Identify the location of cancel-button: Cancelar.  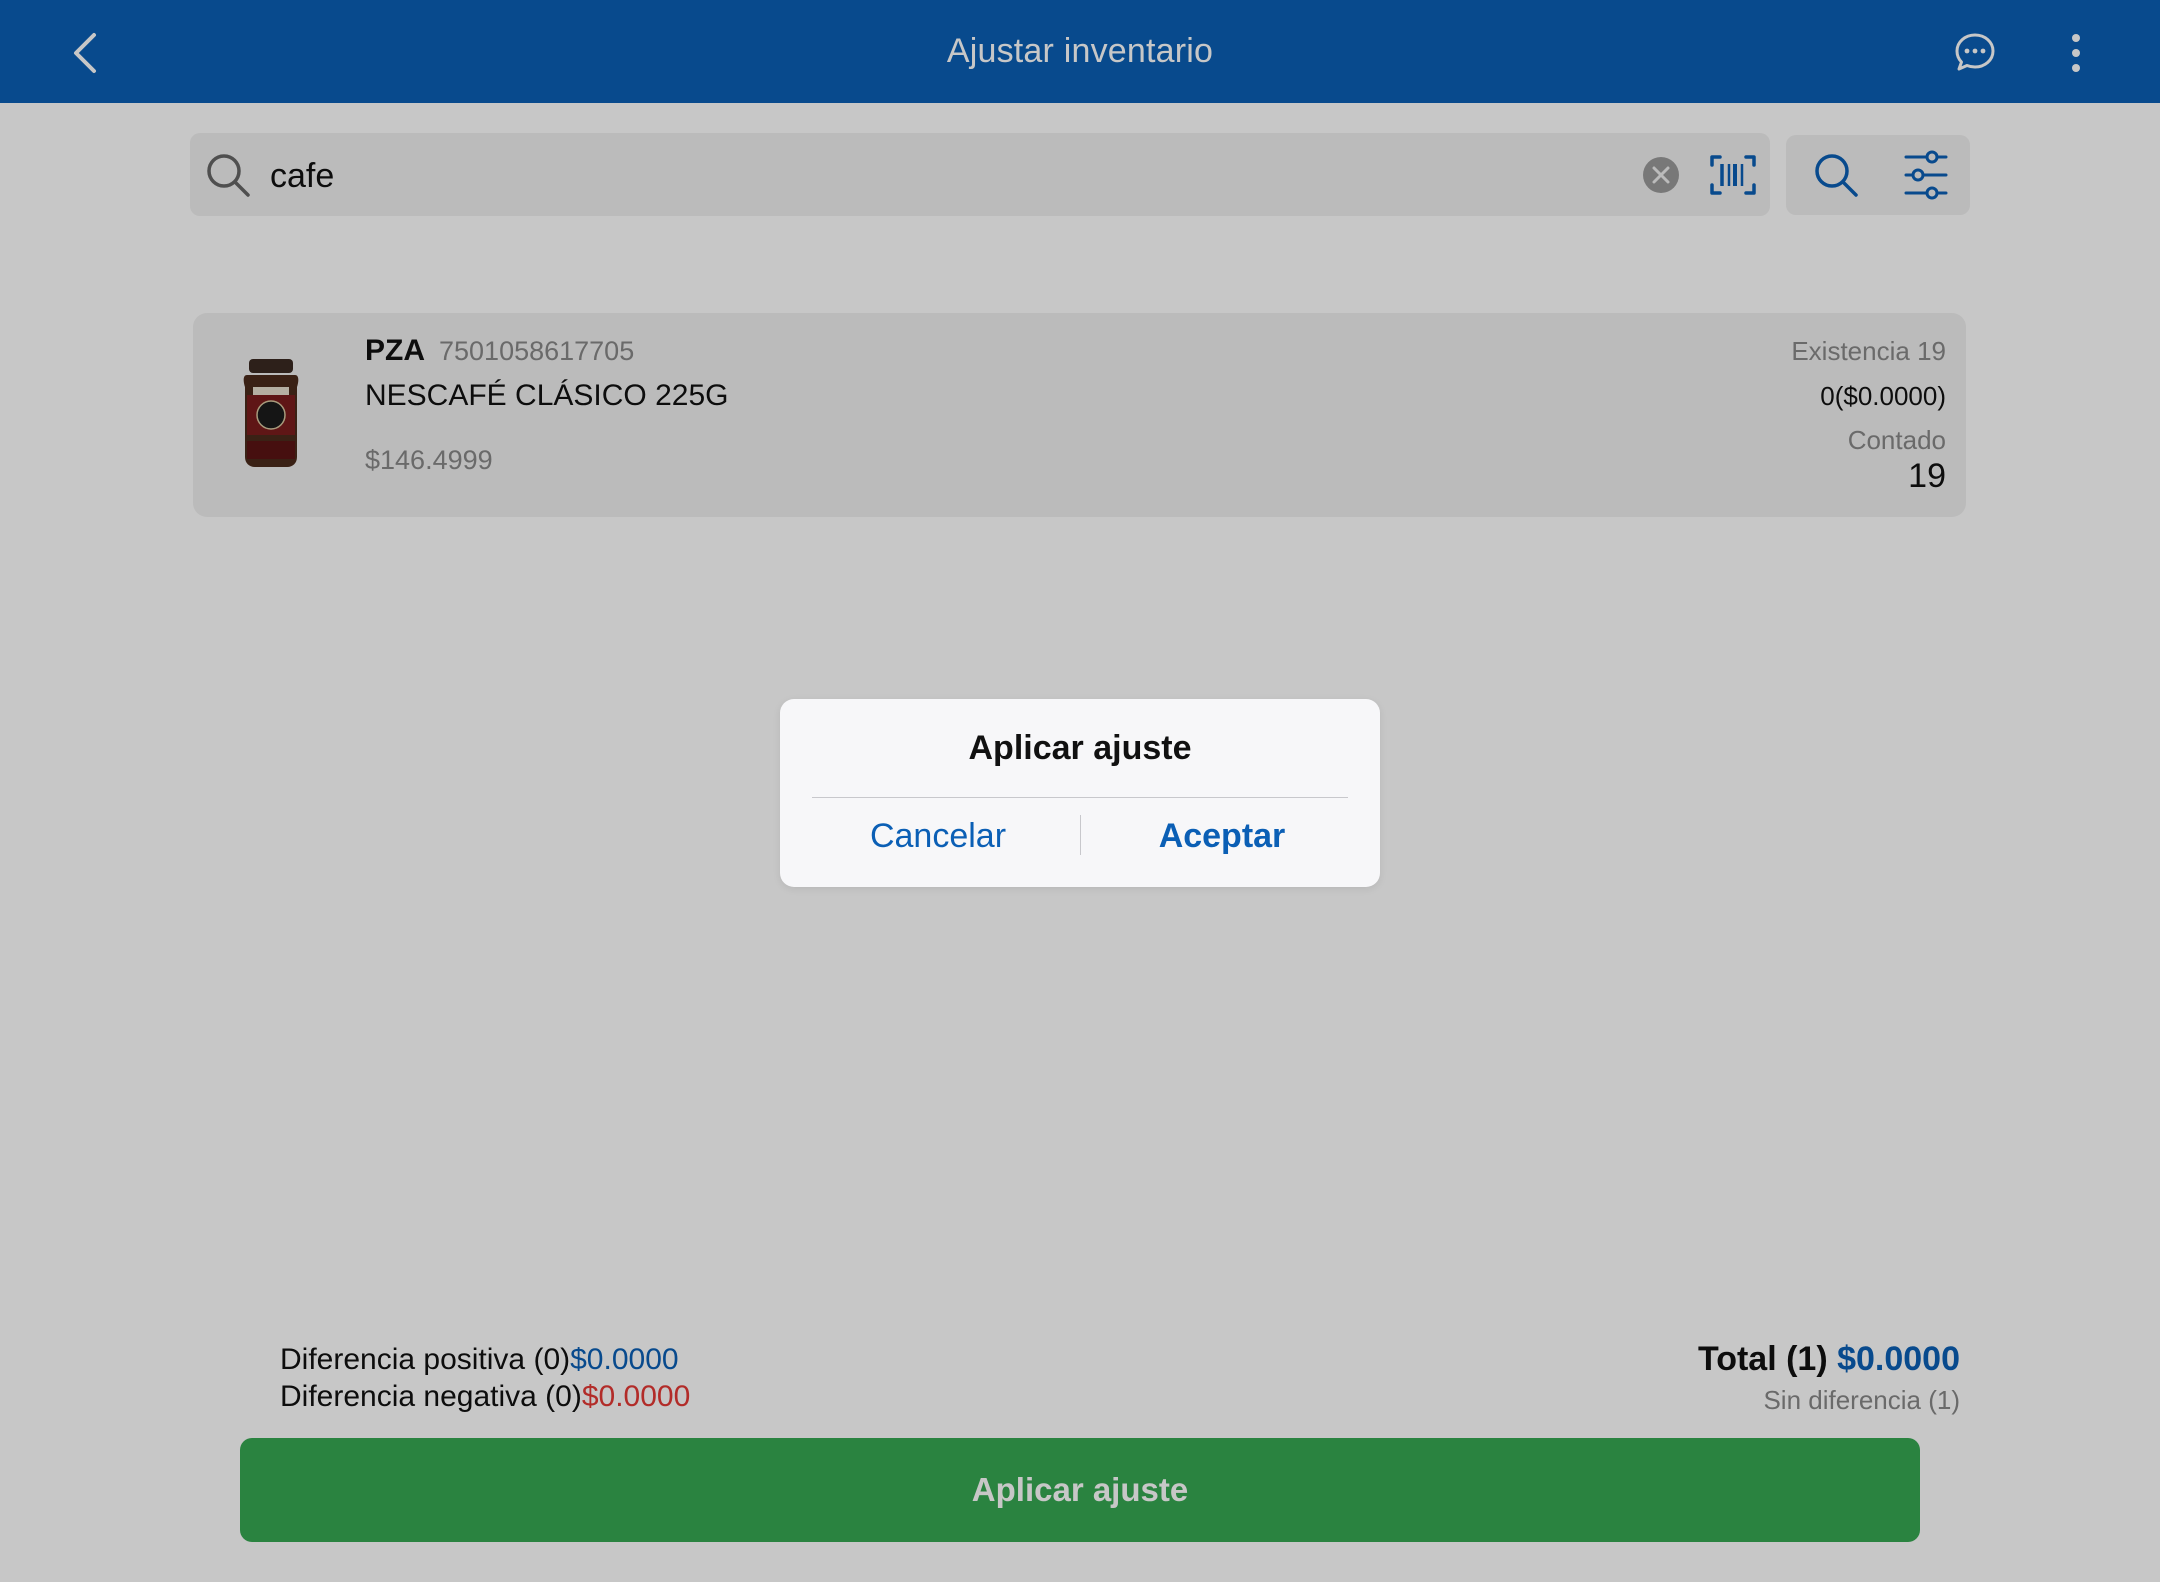
(938, 836).